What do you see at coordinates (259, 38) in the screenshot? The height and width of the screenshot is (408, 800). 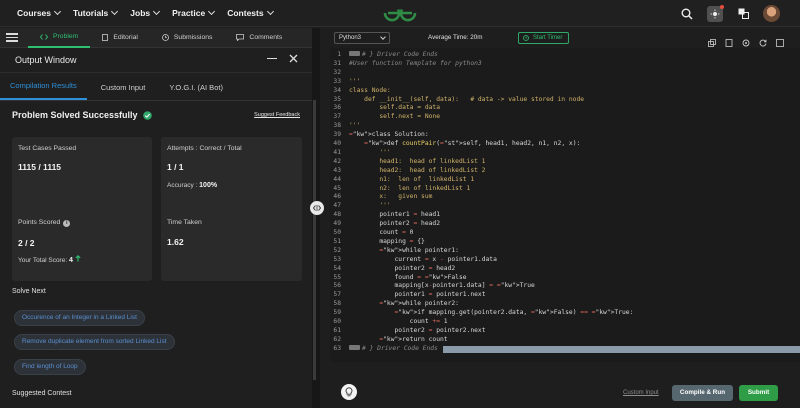 I see `tab-comments: Comments` at bounding box center [259, 38].